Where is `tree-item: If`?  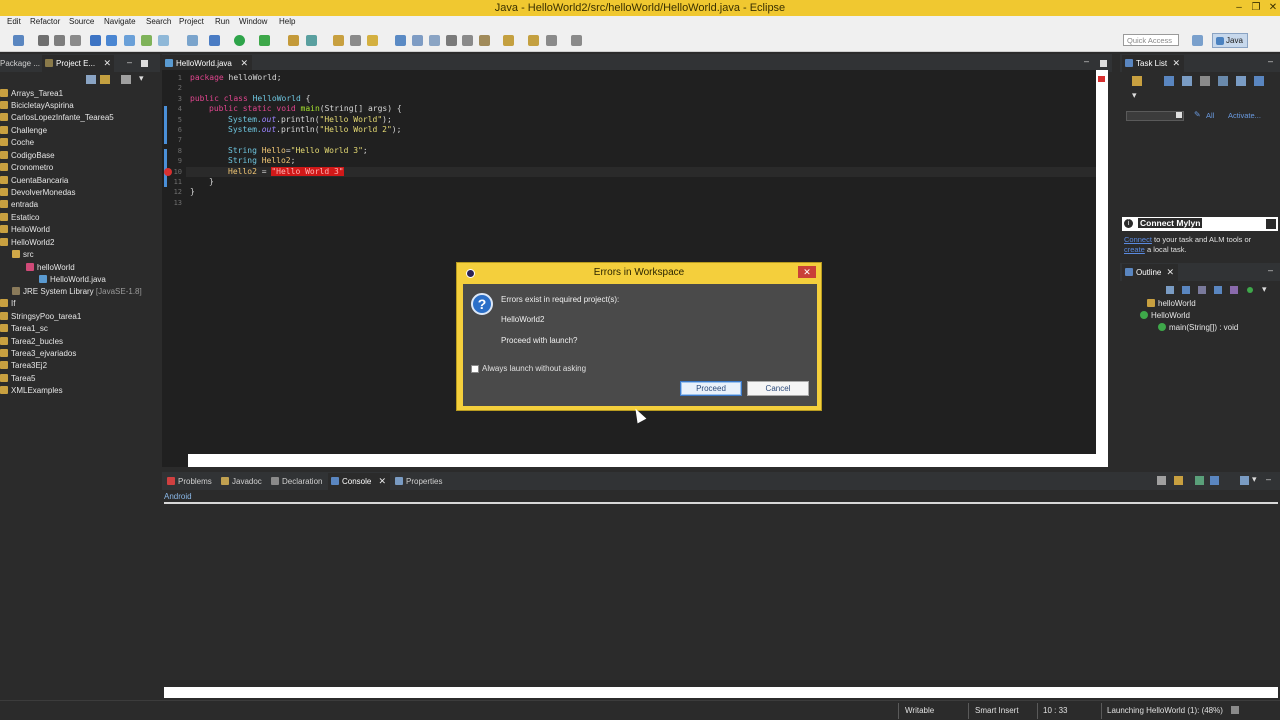
tree-item: If is located at coordinates (7, 305).